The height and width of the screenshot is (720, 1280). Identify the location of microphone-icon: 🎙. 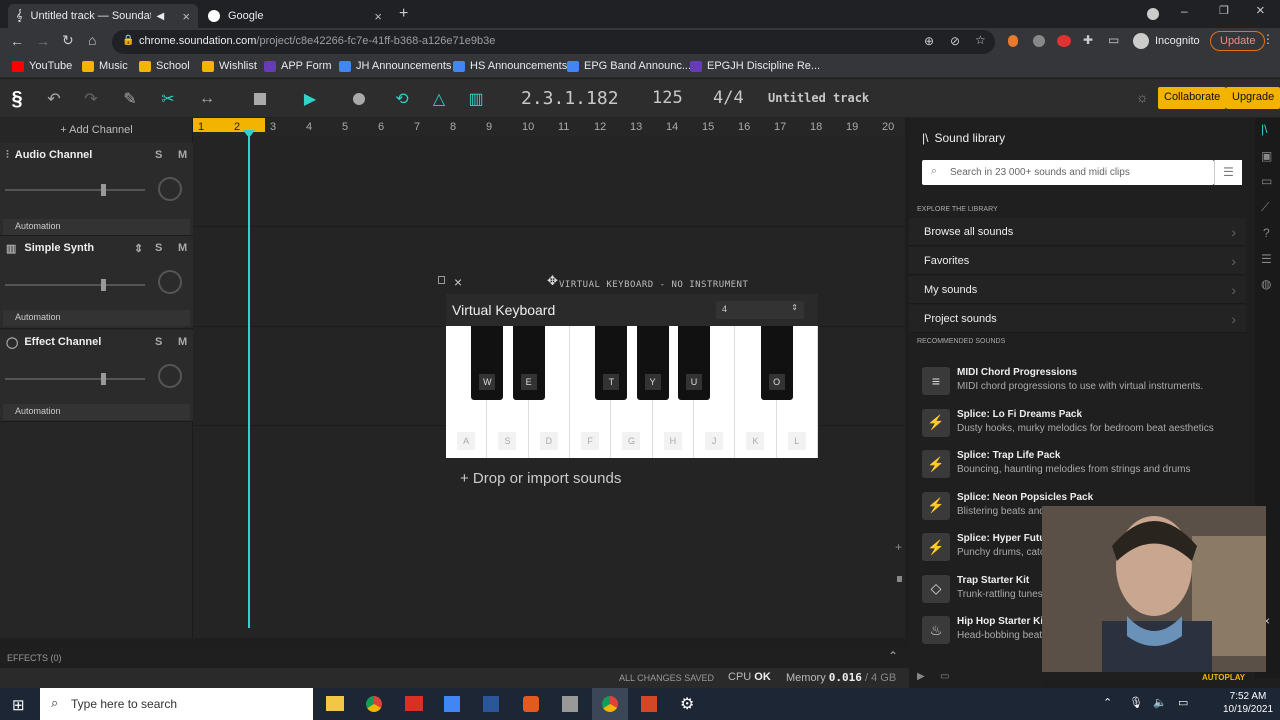
(1136, 702).